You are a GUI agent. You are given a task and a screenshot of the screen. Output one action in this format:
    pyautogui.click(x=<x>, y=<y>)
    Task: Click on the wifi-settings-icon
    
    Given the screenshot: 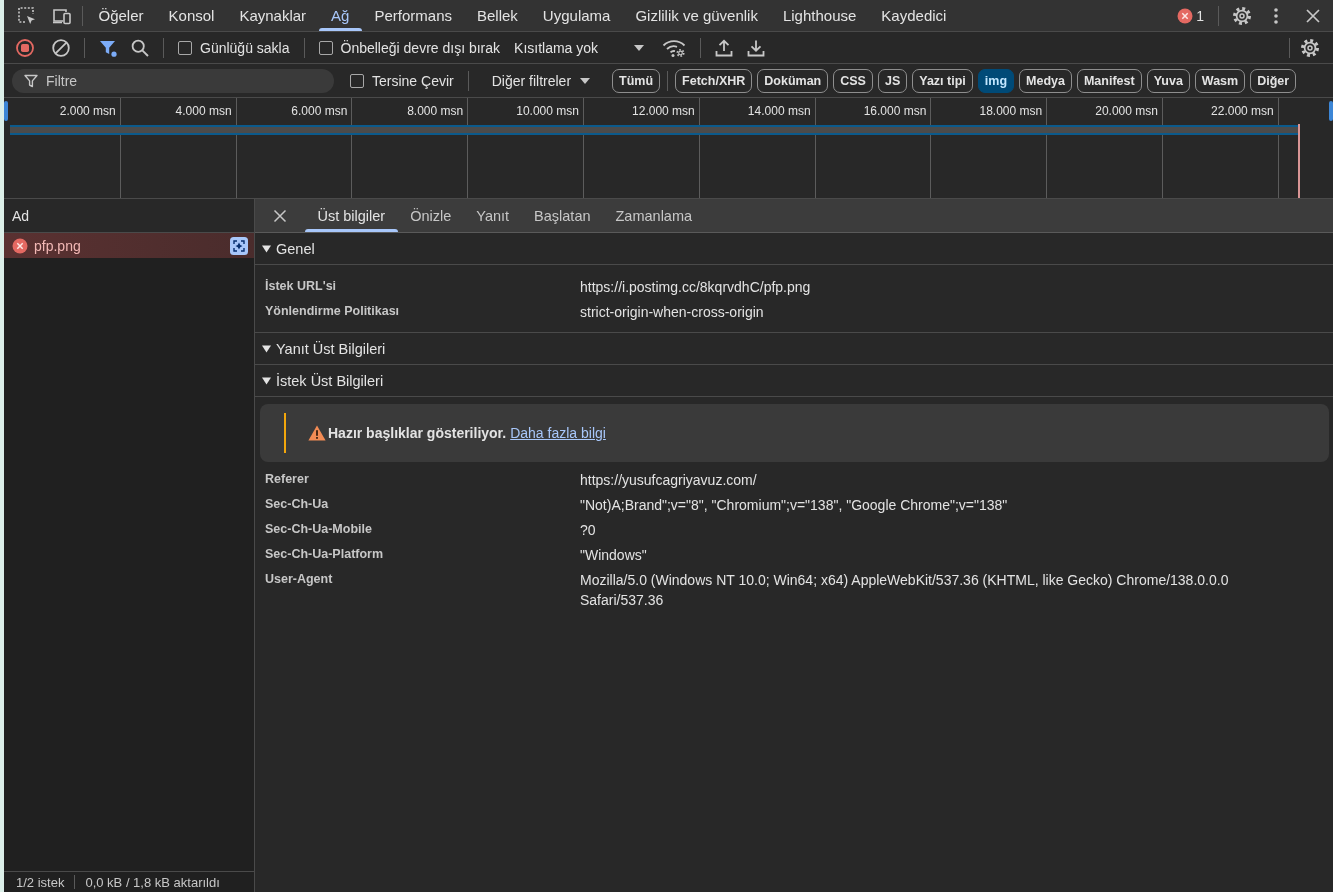 What is the action you would take?
    pyautogui.click(x=674, y=47)
    